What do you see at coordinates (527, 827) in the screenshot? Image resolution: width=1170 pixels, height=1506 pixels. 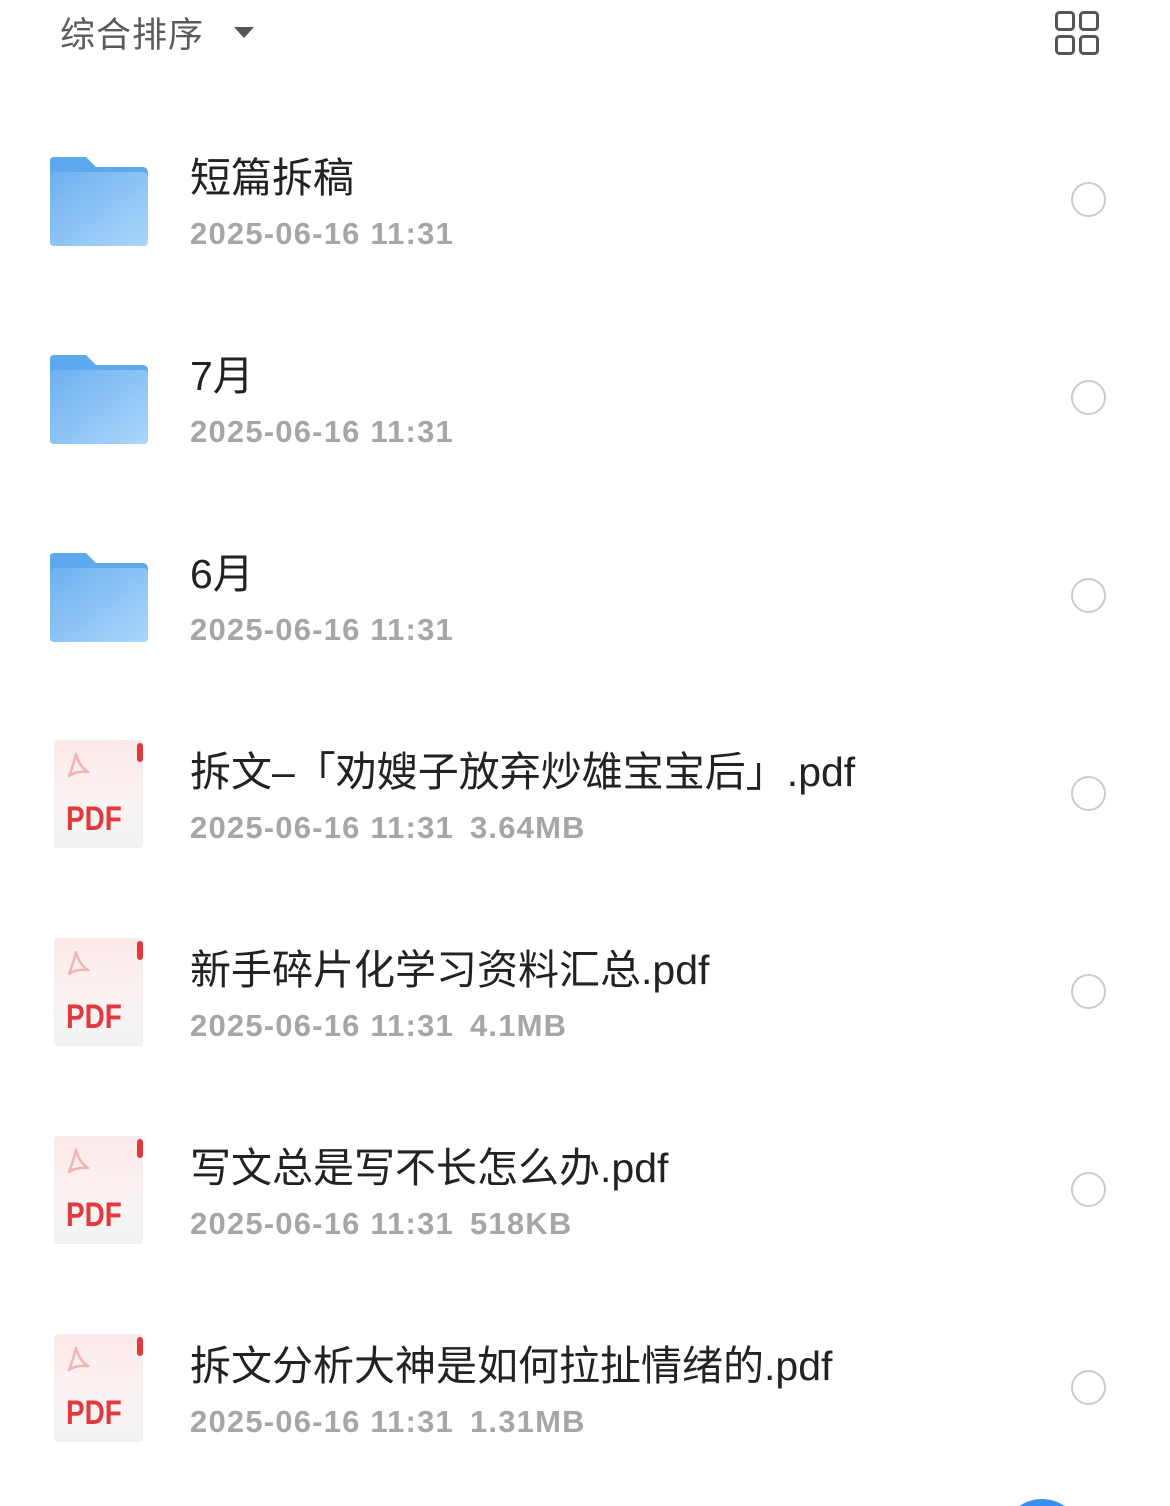 I see `file-size: 3.64MB` at bounding box center [527, 827].